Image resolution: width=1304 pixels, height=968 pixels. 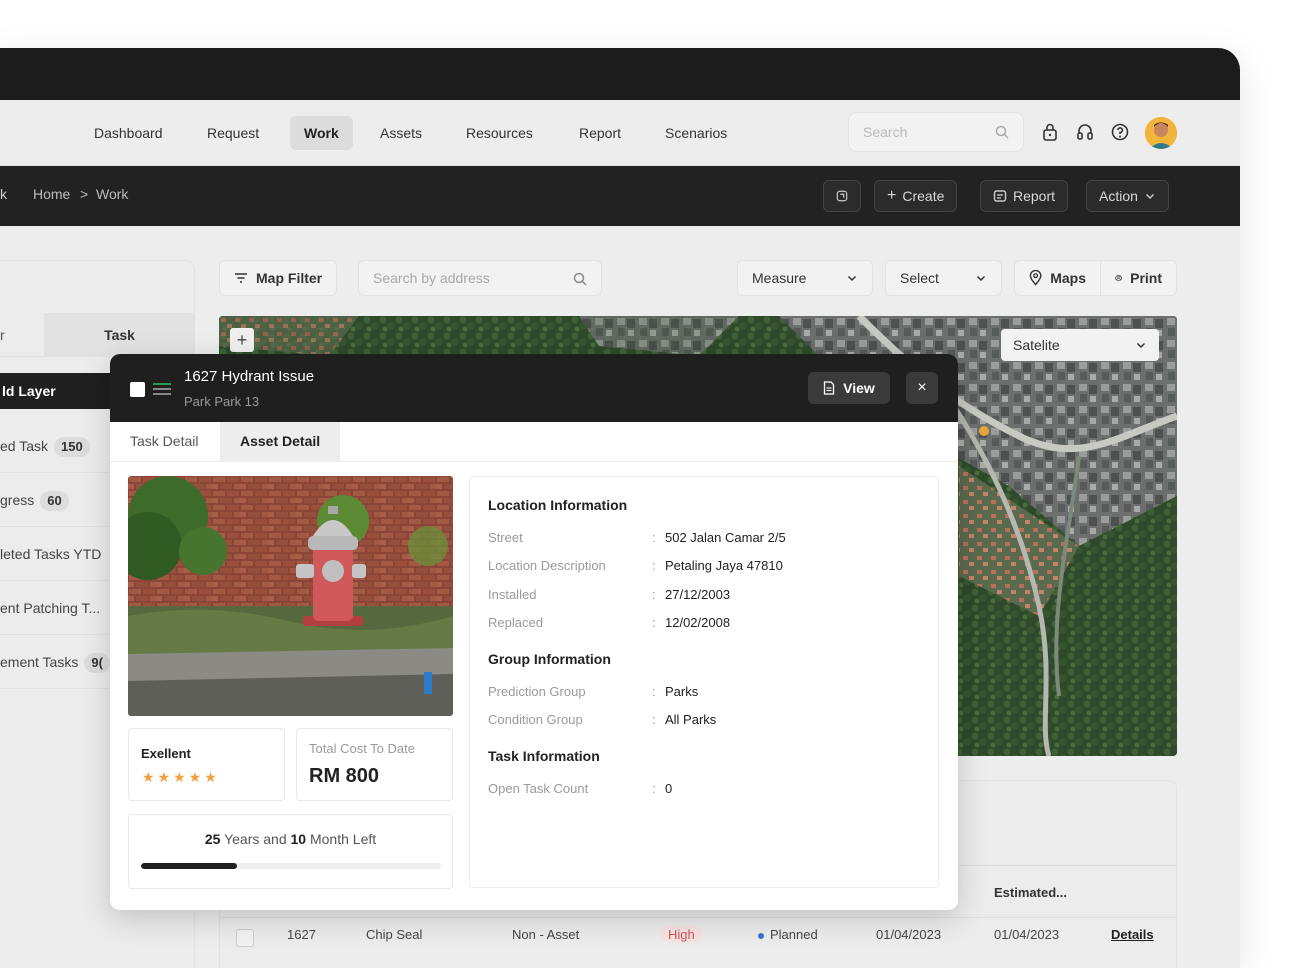 What do you see at coordinates (321, 133) in the screenshot?
I see `nav-work: Work` at bounding box center [321, 133].